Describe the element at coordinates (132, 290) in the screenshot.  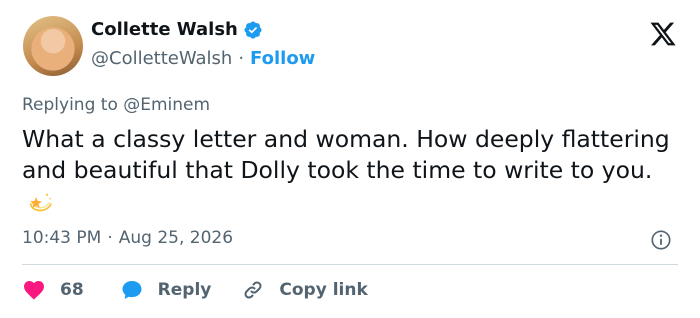
I see `reply-bubble-icon` at that location.